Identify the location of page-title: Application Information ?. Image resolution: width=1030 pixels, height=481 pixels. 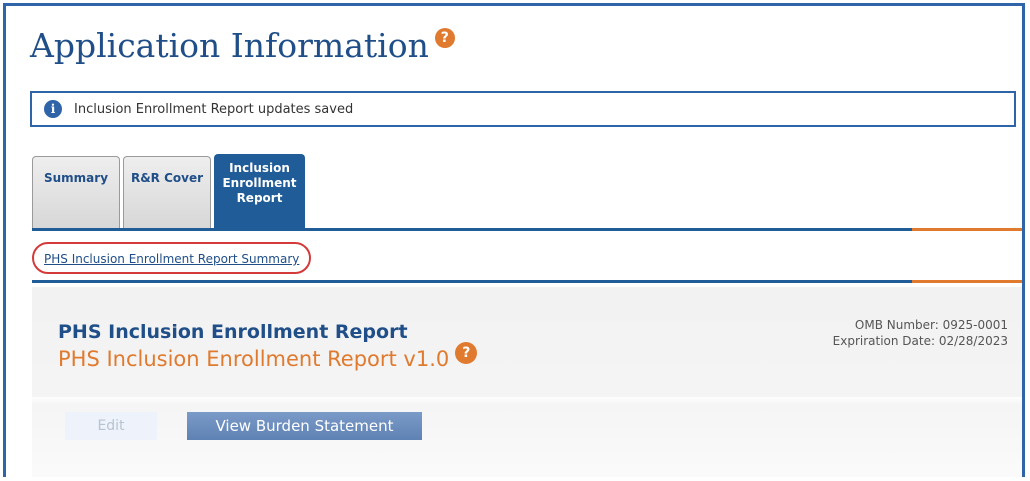
(242, 45).